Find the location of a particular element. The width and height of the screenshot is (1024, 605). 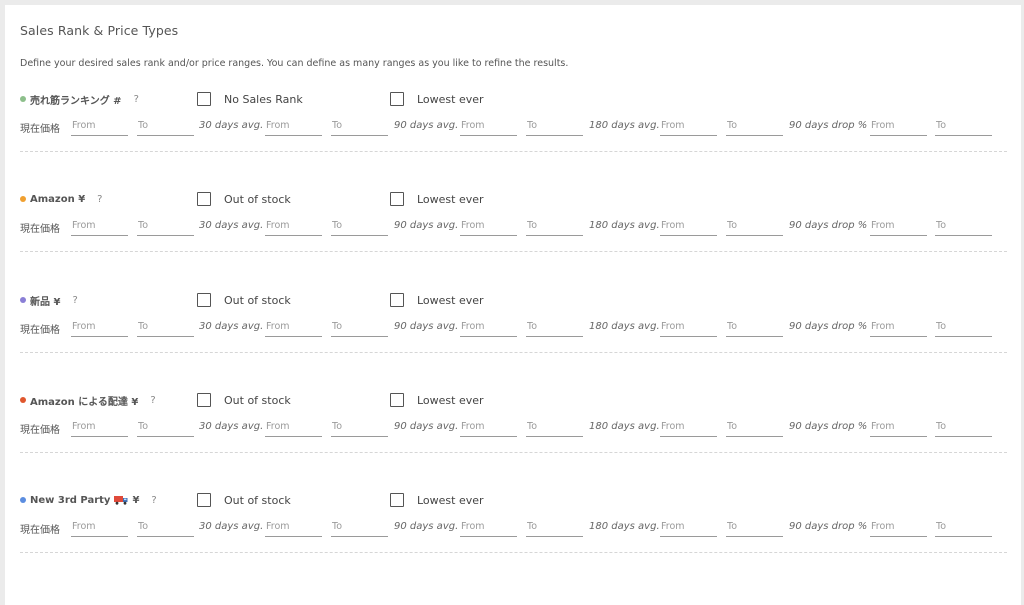

checkbox-label: Lowest ever is located at coordinates (450, 199).